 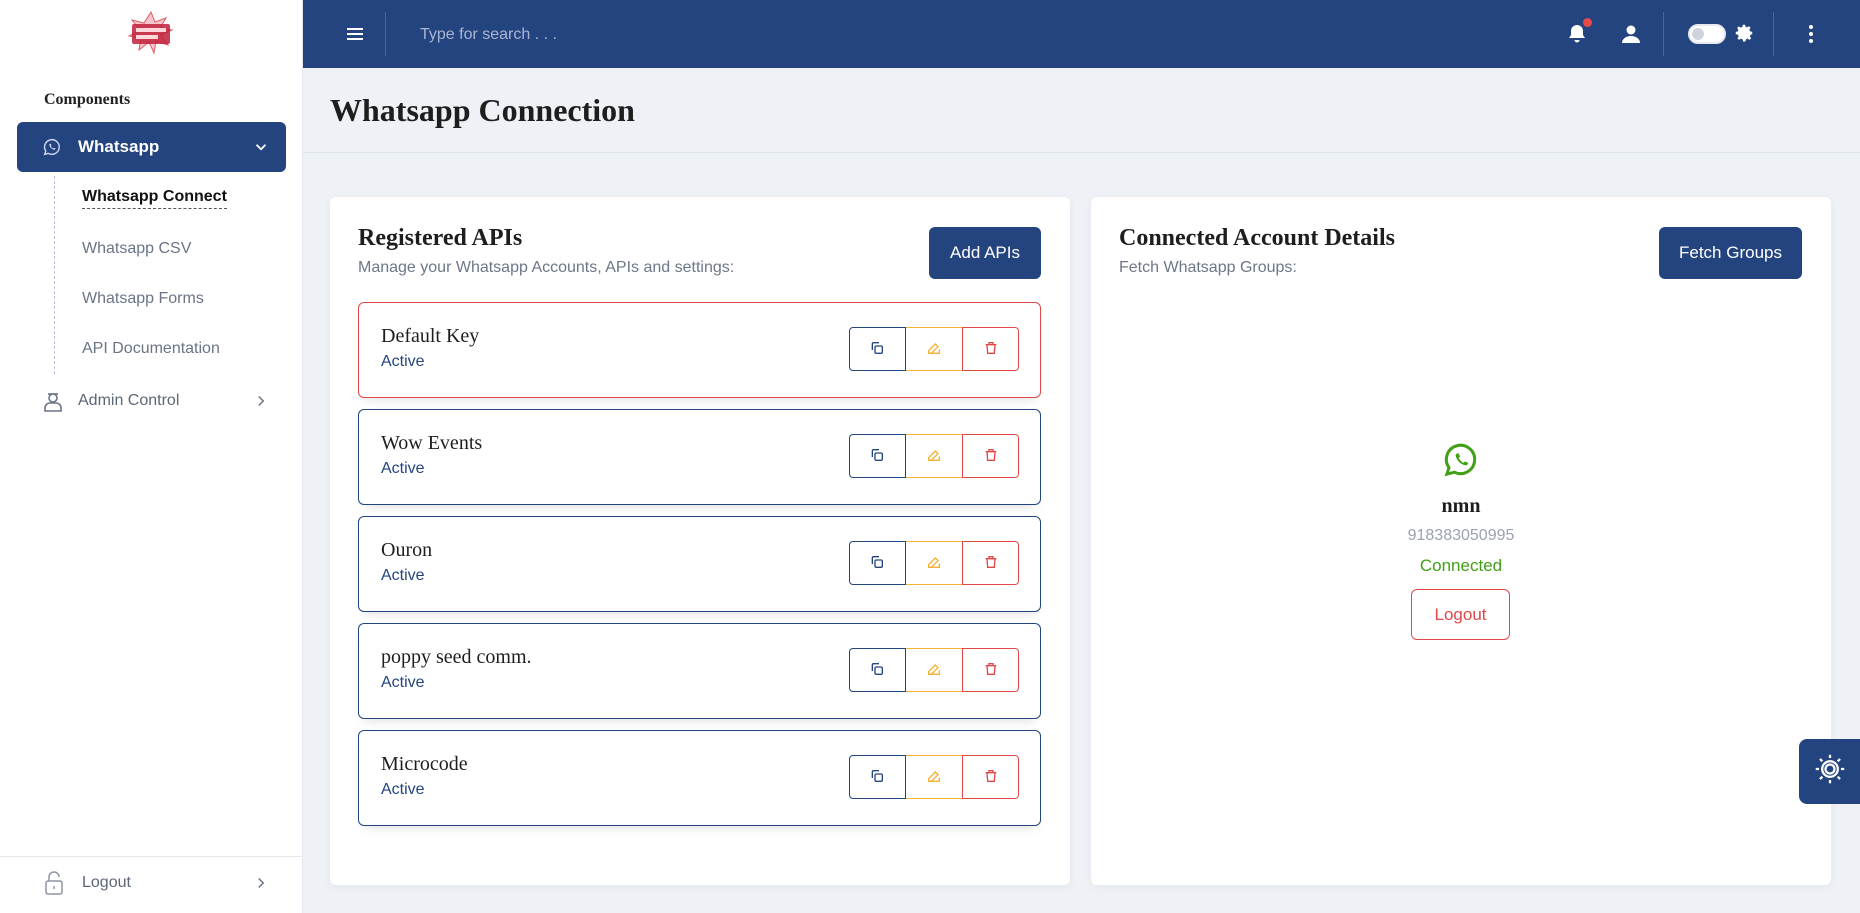 What do you see at coordinates (1081, 34) in the screenshot?
I see `topbar` at bounding box center [1081, 34].